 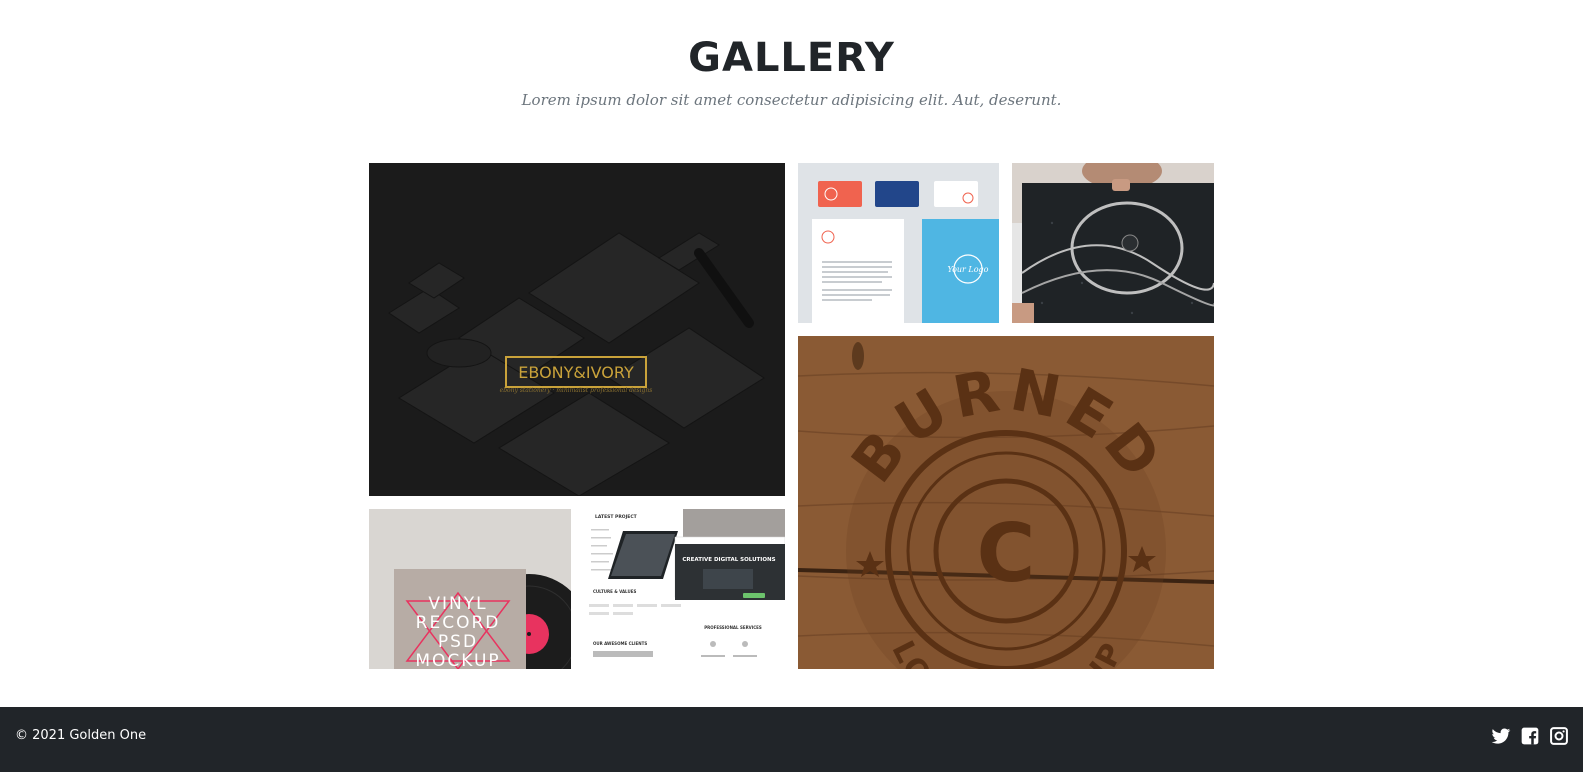 I want to click on instagram-link, so click(x=1559, y=736).